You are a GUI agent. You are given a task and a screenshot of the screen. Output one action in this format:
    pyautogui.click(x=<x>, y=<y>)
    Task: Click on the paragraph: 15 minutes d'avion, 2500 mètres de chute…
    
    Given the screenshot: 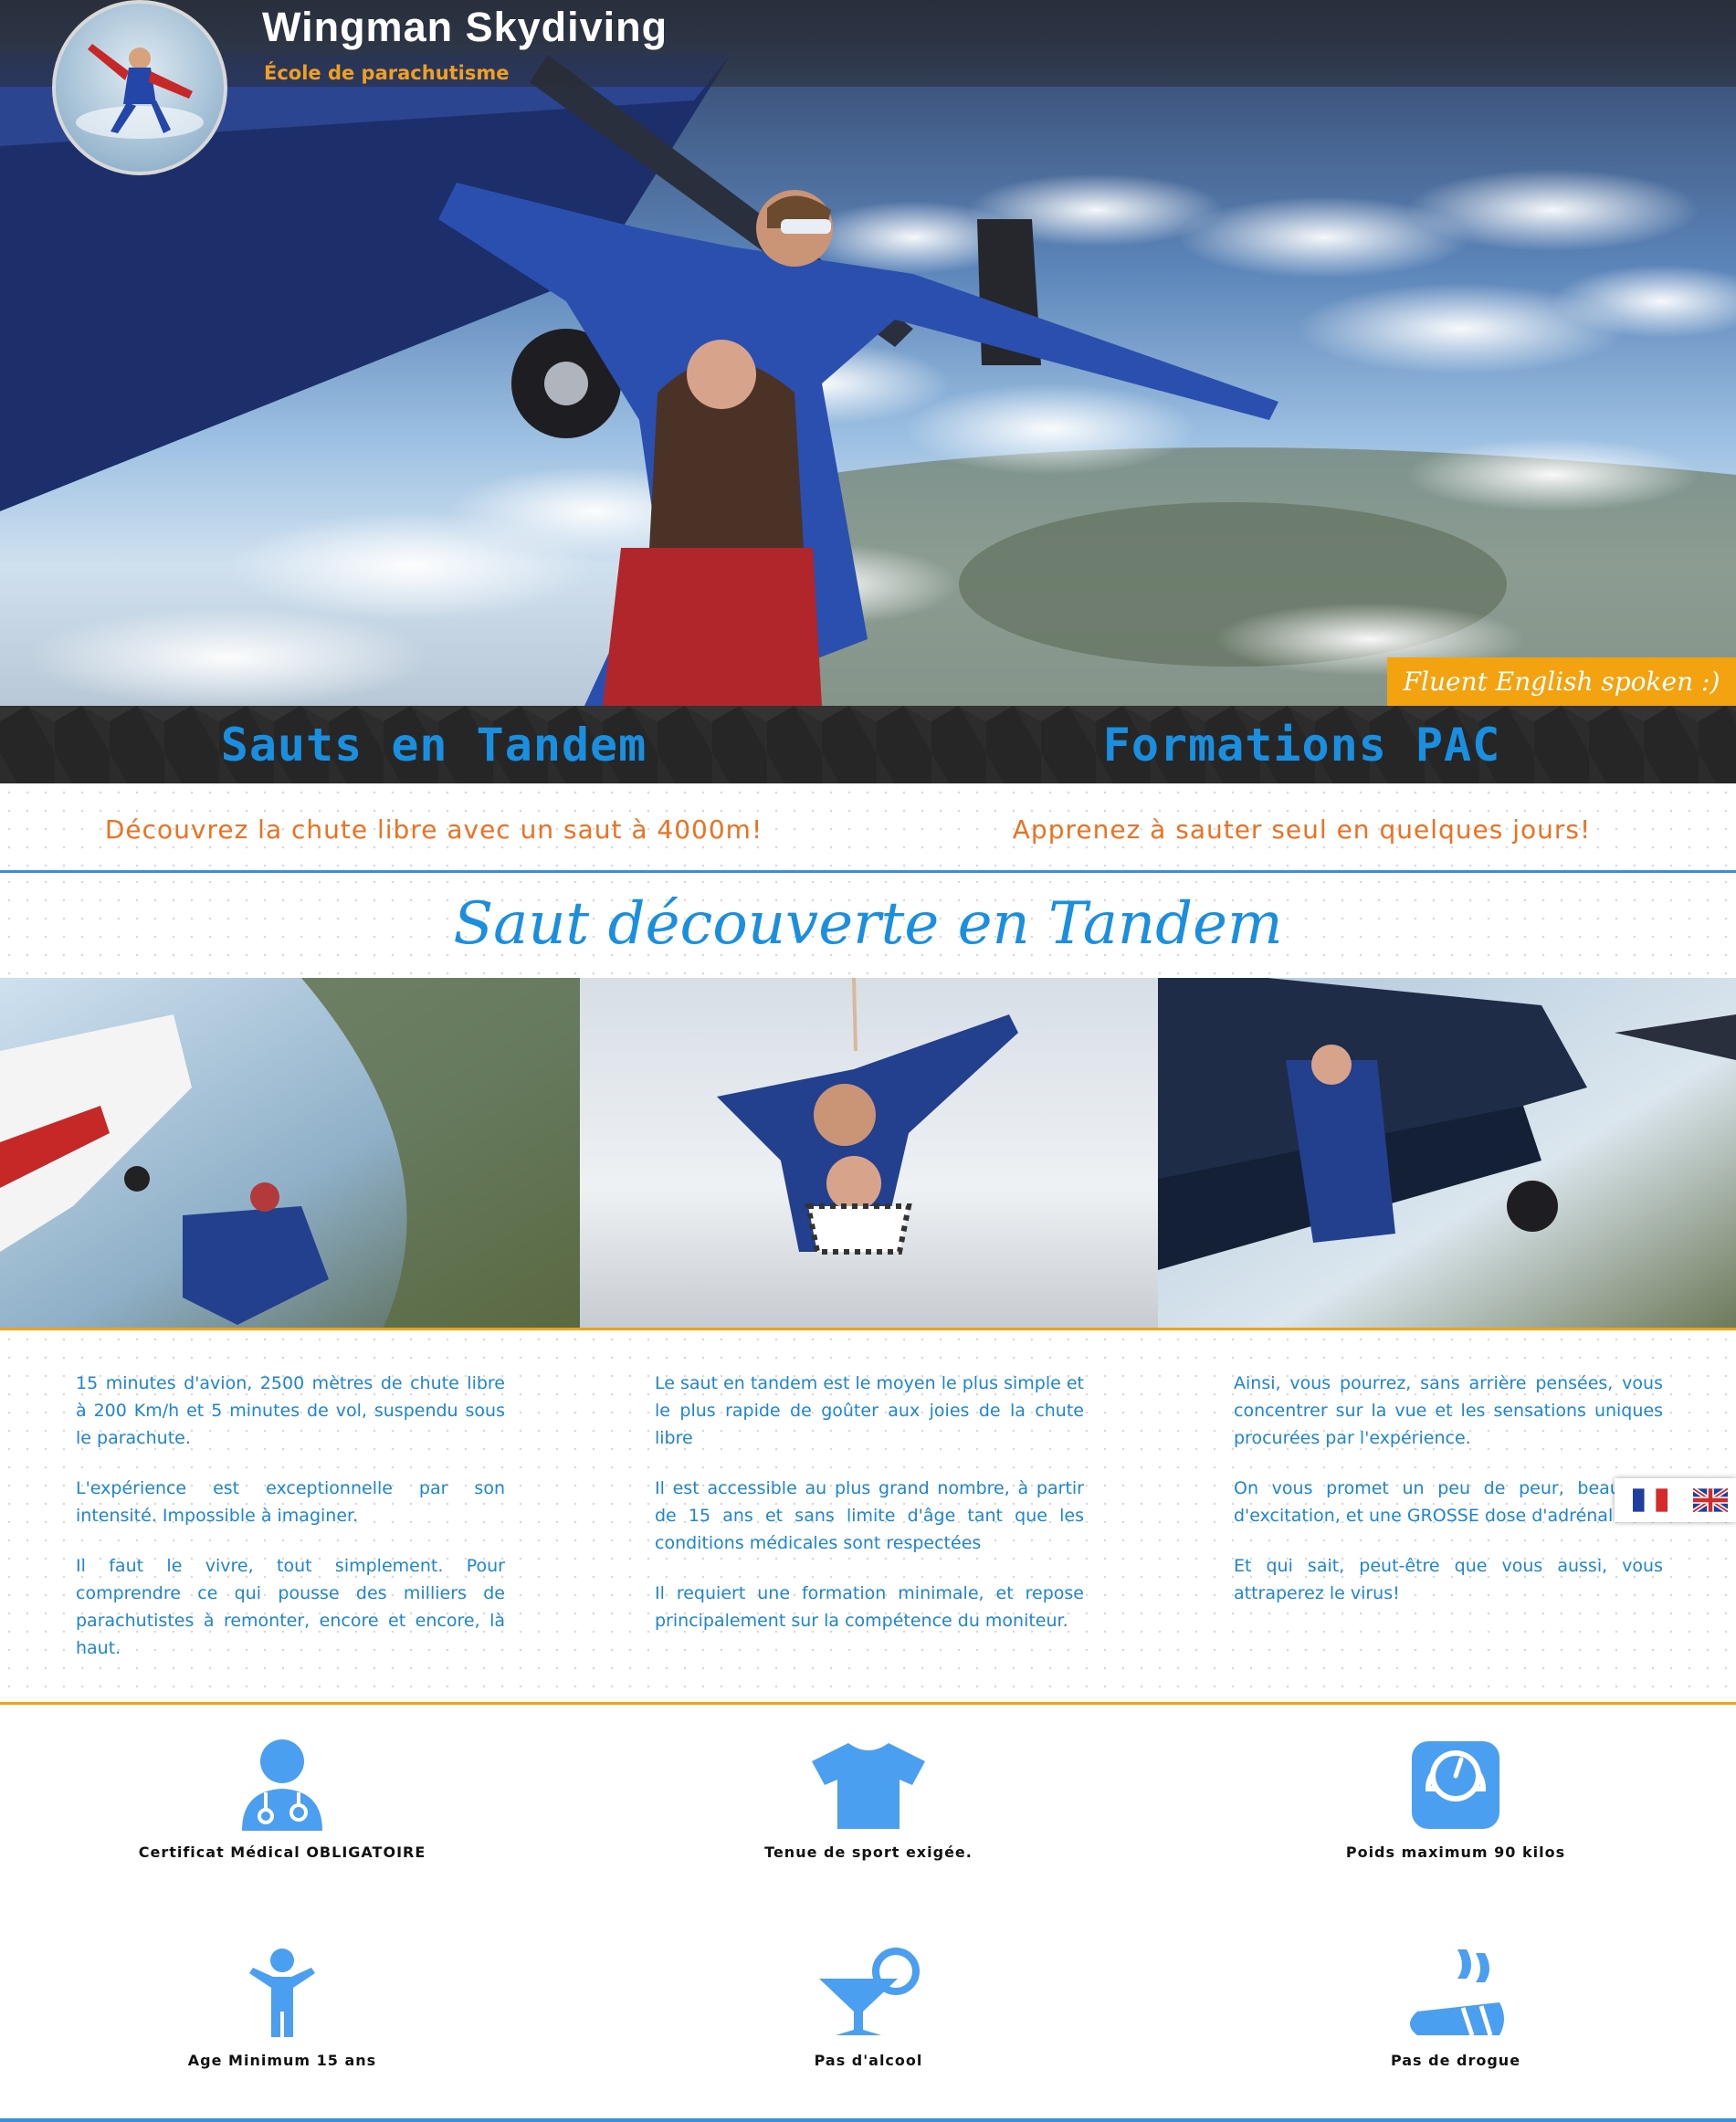 What is the action you would take?
    pyautogui.click(x=290, y=1410)
    